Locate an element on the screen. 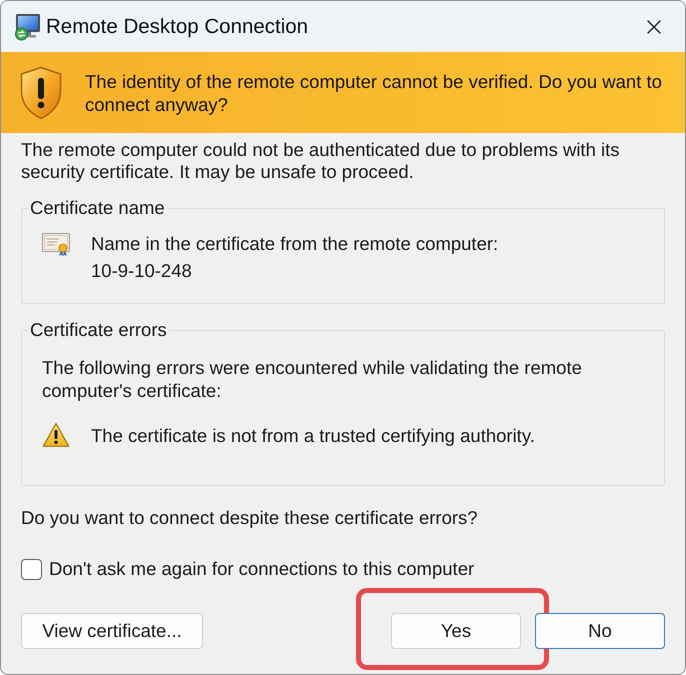 The width and height of the screenshot is (686, 675). certificate-icon is located at coordinates (56, 245).